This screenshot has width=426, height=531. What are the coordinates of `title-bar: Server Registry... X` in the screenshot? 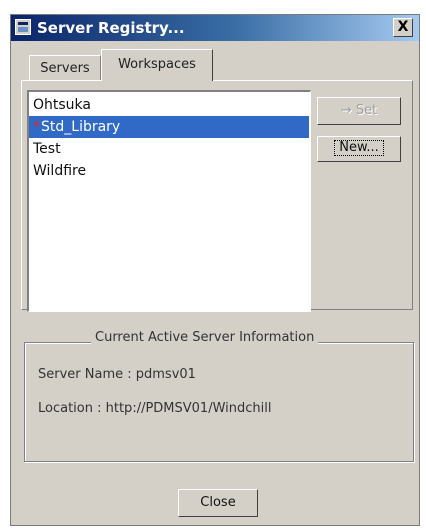 It's located at (215, 28).